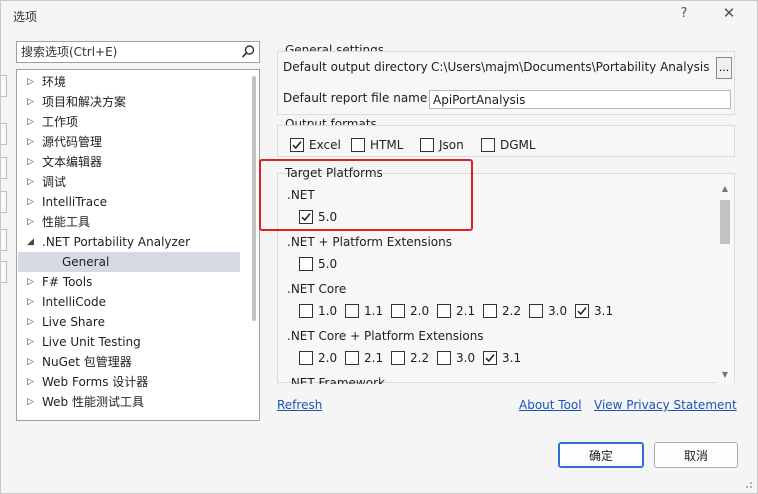 The width and height of the screenshot is (758, 494). Describe the element at coordinates (129, 242) in the screenshot. I see `tree-item: ◢ .NET Portability Analyzer` at that location.